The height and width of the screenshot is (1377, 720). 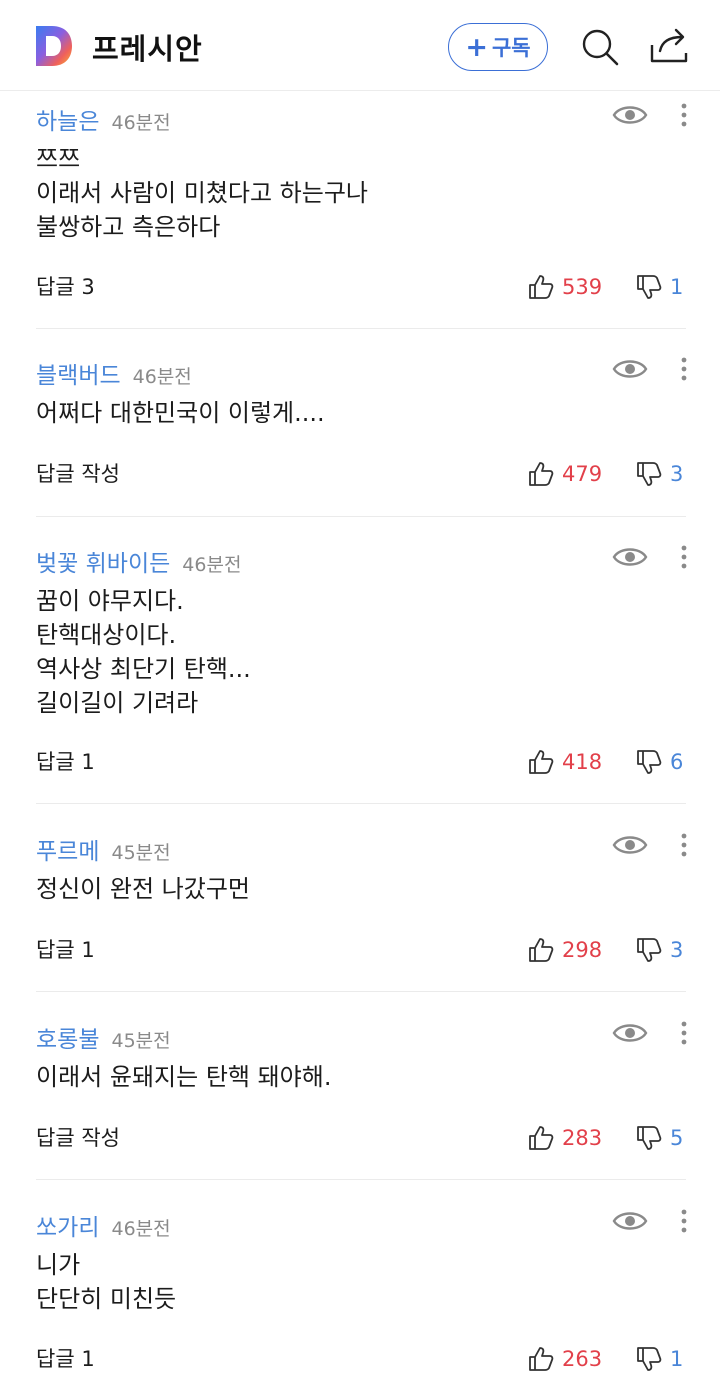 What do you see at coordinates (677, 762) in the screenshot?
I see `dislike-count: 6` at bounding box center [677, 762].